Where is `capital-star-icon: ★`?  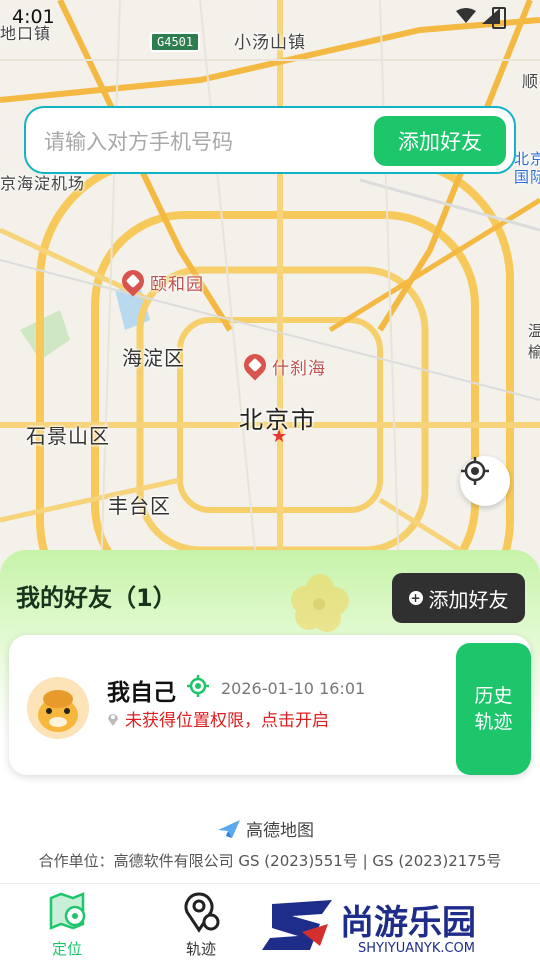 capital-star-icon: ★ is located at coordinates (279, 436).